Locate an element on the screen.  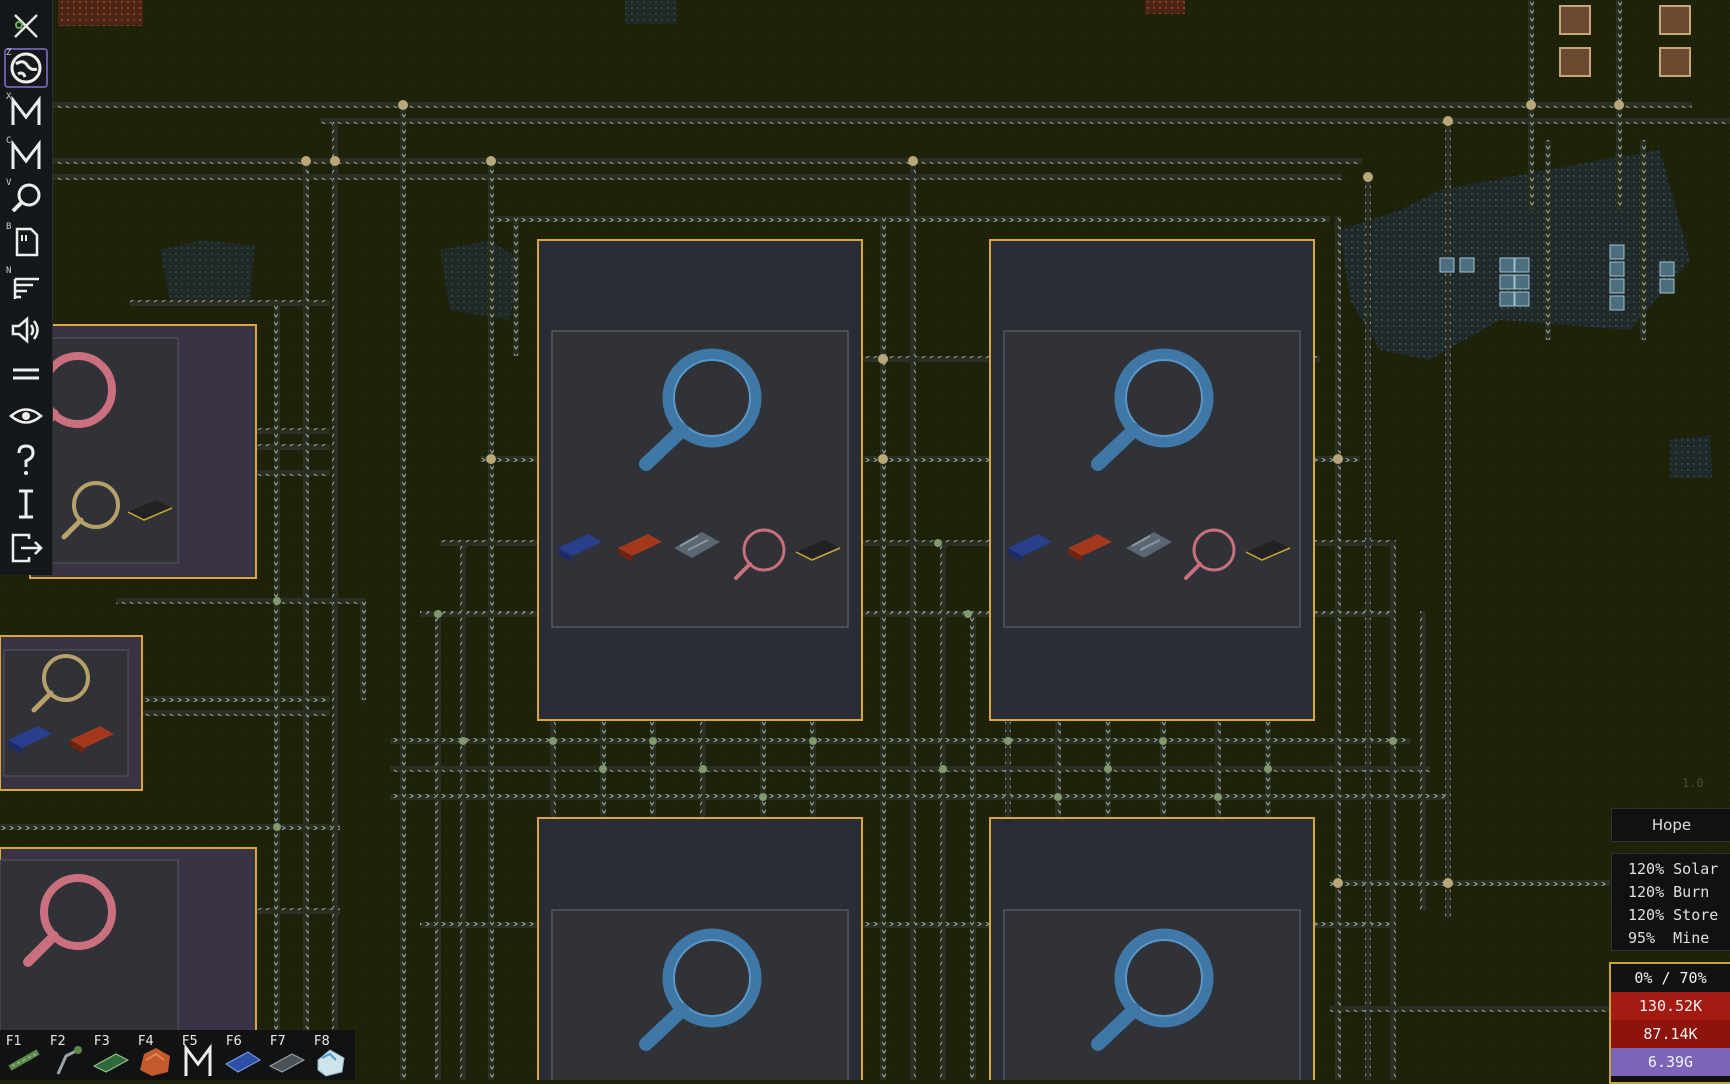
hotbar-slot-f1: F1 is located at coordinates (21, 1055).